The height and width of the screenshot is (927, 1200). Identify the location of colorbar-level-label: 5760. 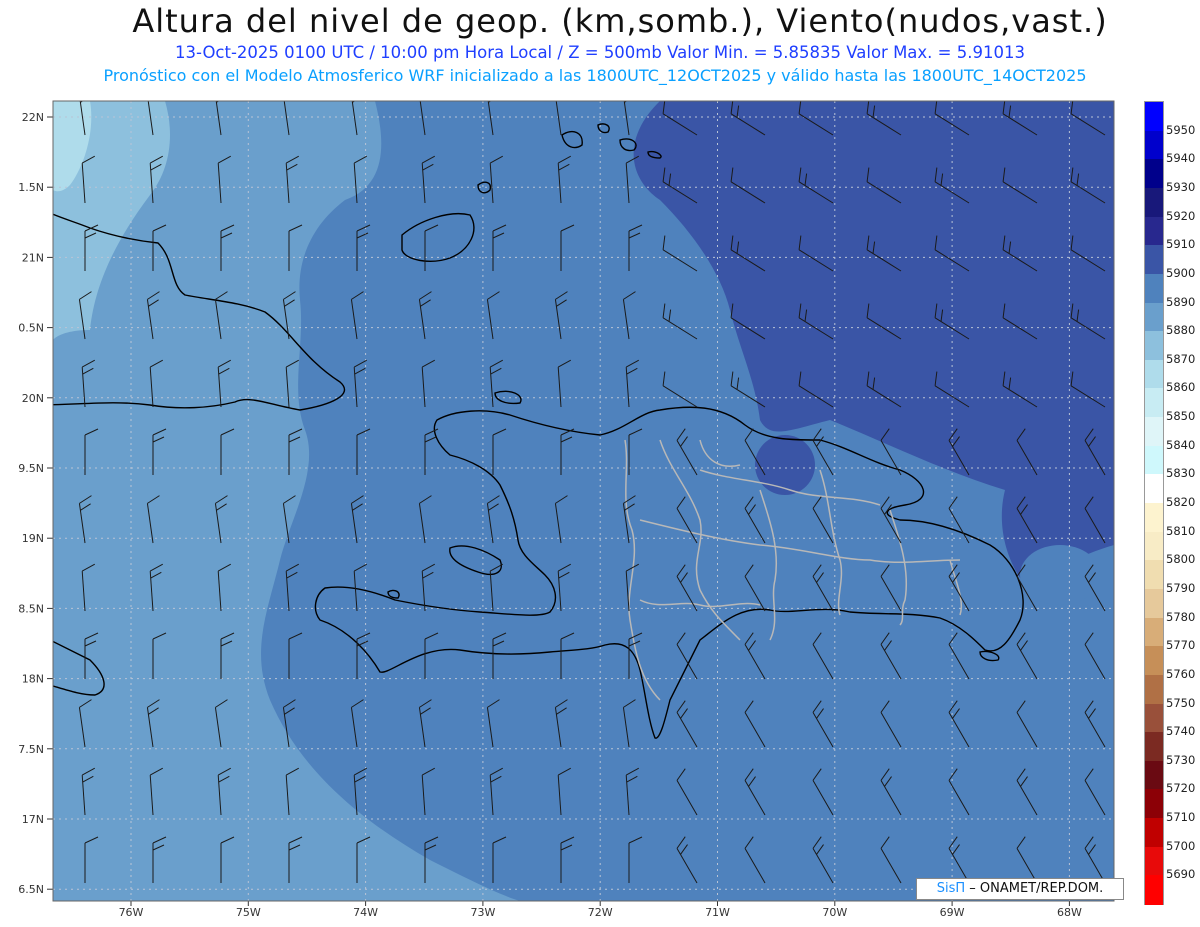
(1181, 673).